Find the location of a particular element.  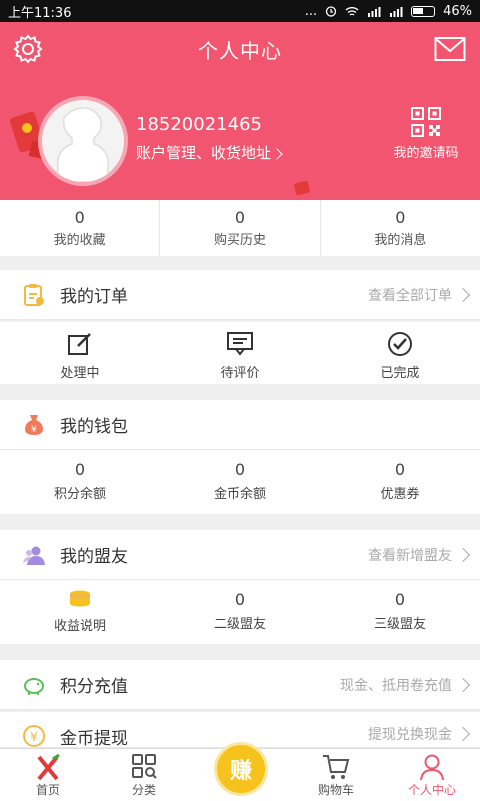

order-processing: 处理中 is located at coordinates (80, 353).